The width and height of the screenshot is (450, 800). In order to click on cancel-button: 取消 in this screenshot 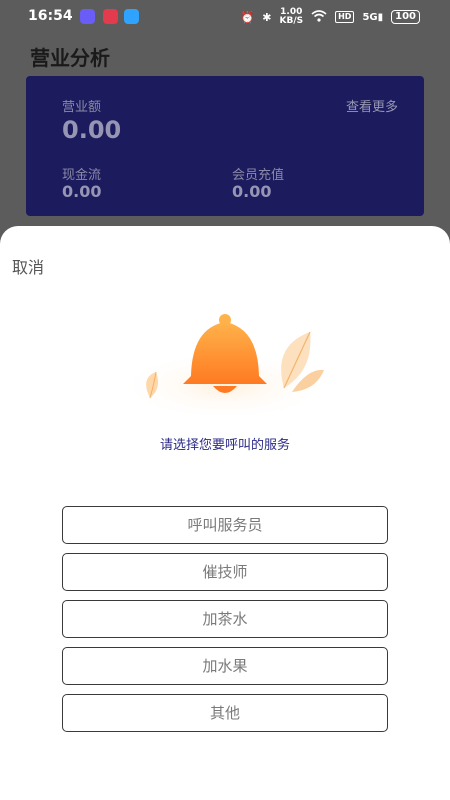, I will do `click(28, 266)`.